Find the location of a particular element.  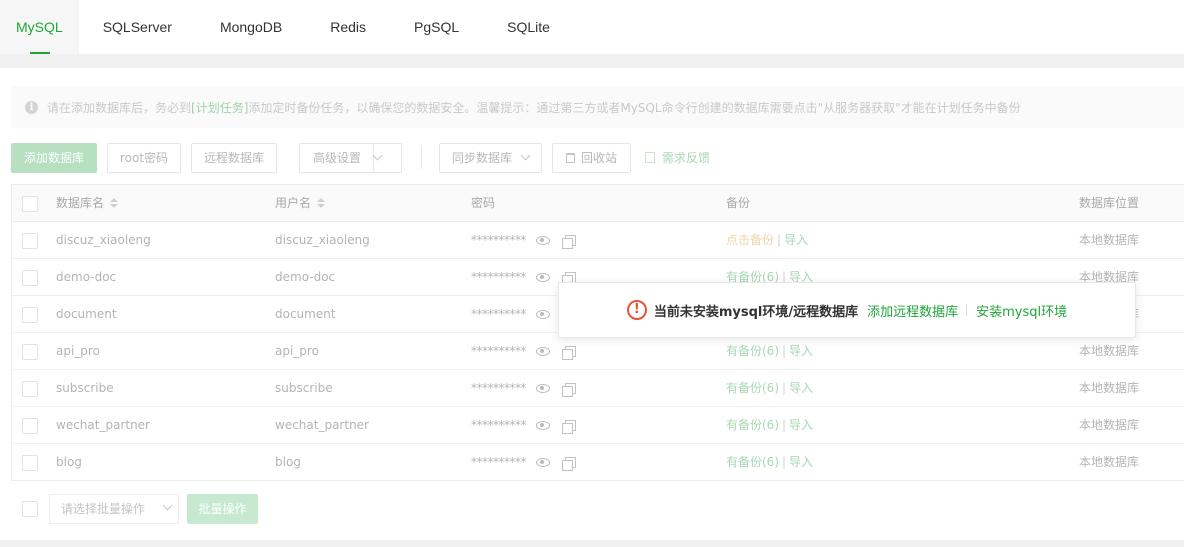

edit-icon is located at coordinates (650, 157).